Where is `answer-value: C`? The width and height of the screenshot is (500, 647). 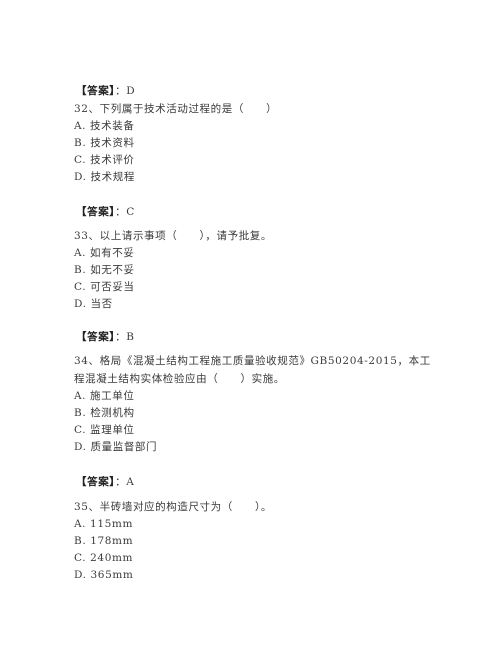
answer-value: C is located at coordinates (130, 212).